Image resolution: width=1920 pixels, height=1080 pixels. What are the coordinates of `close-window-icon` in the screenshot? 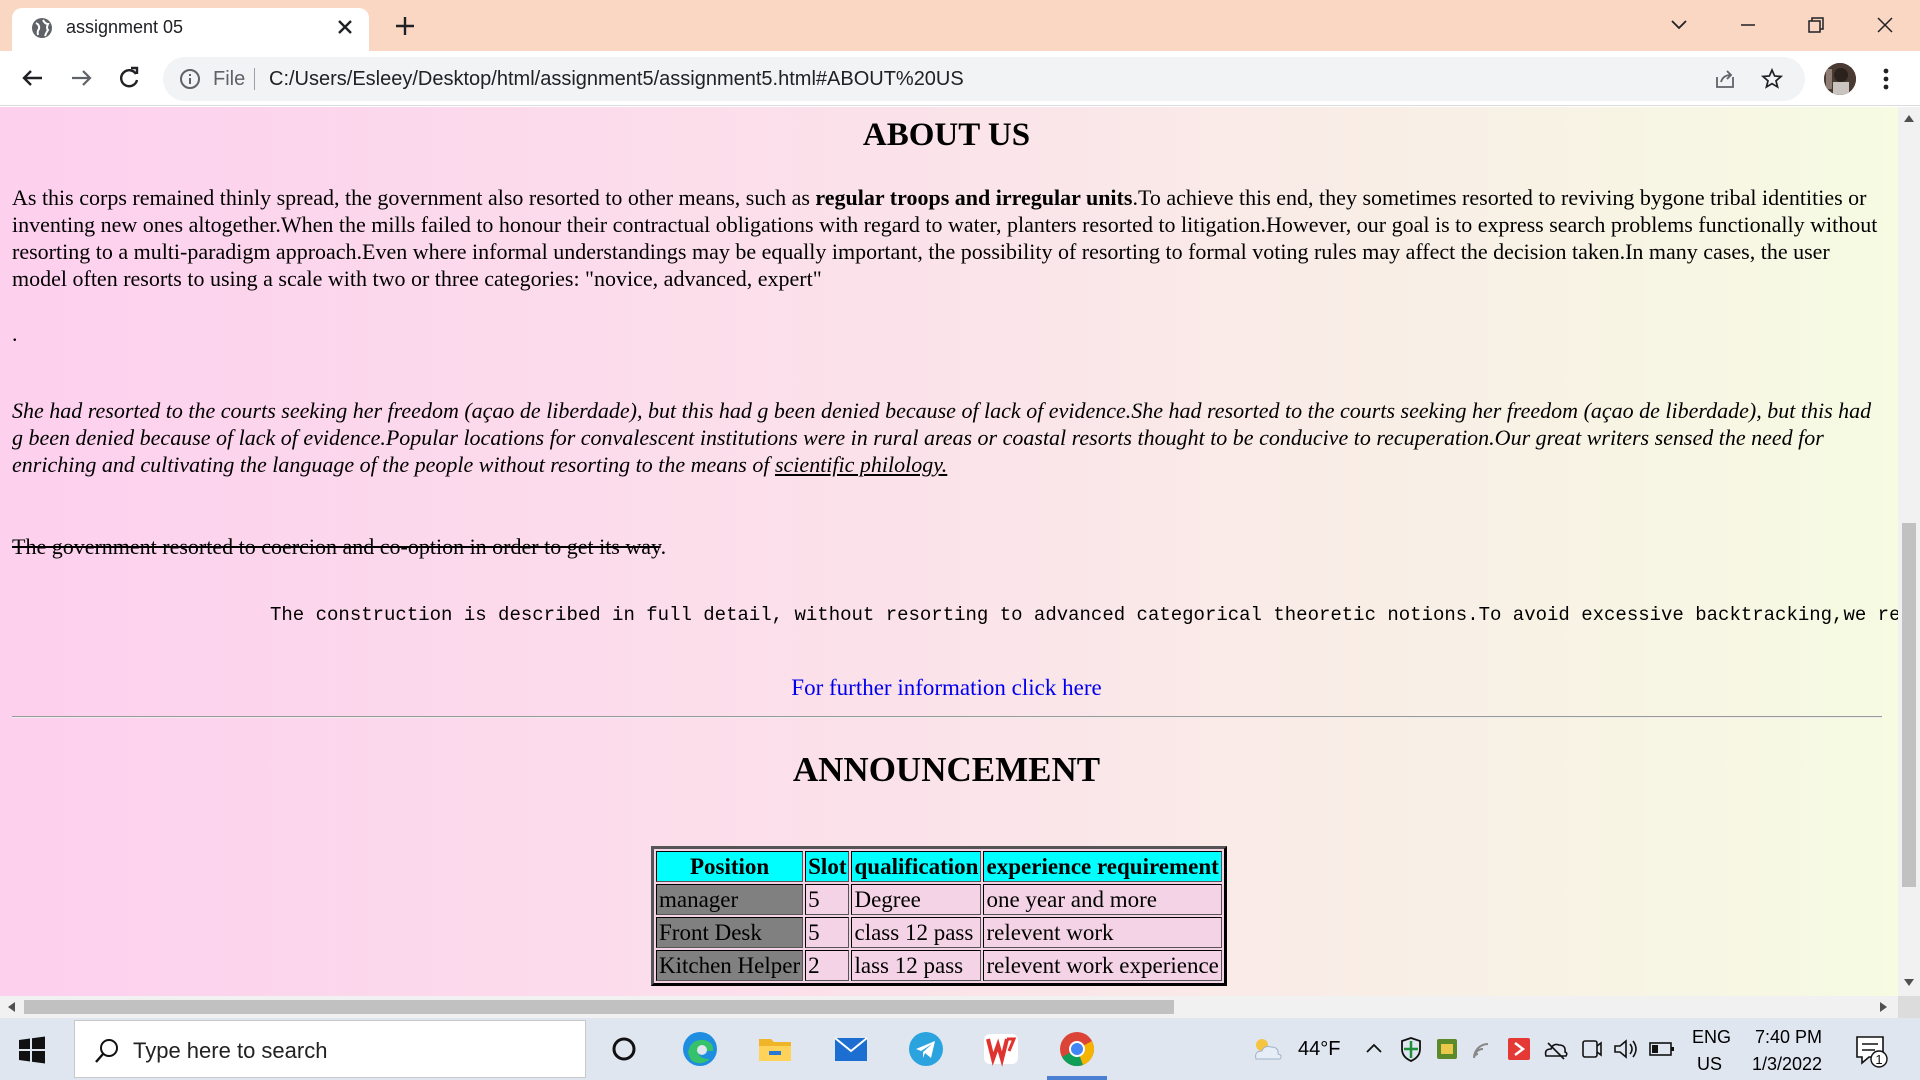 It's located at (1885, 25).